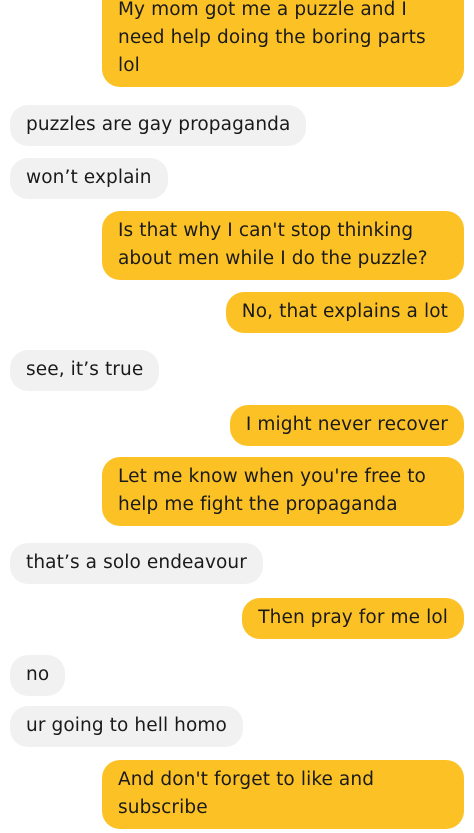 This screenshot has height=833, width=474. What do you see at coordinates (353, 618) in the screenshot?
I see `sent-message-bubble: Then pray for me lol` at bounding box center [353, 618].